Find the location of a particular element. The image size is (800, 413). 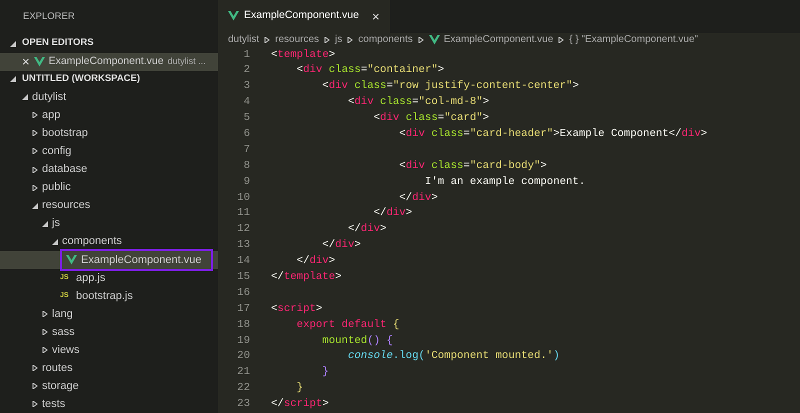

line-number: 11 is located at coordinates (243, 214).